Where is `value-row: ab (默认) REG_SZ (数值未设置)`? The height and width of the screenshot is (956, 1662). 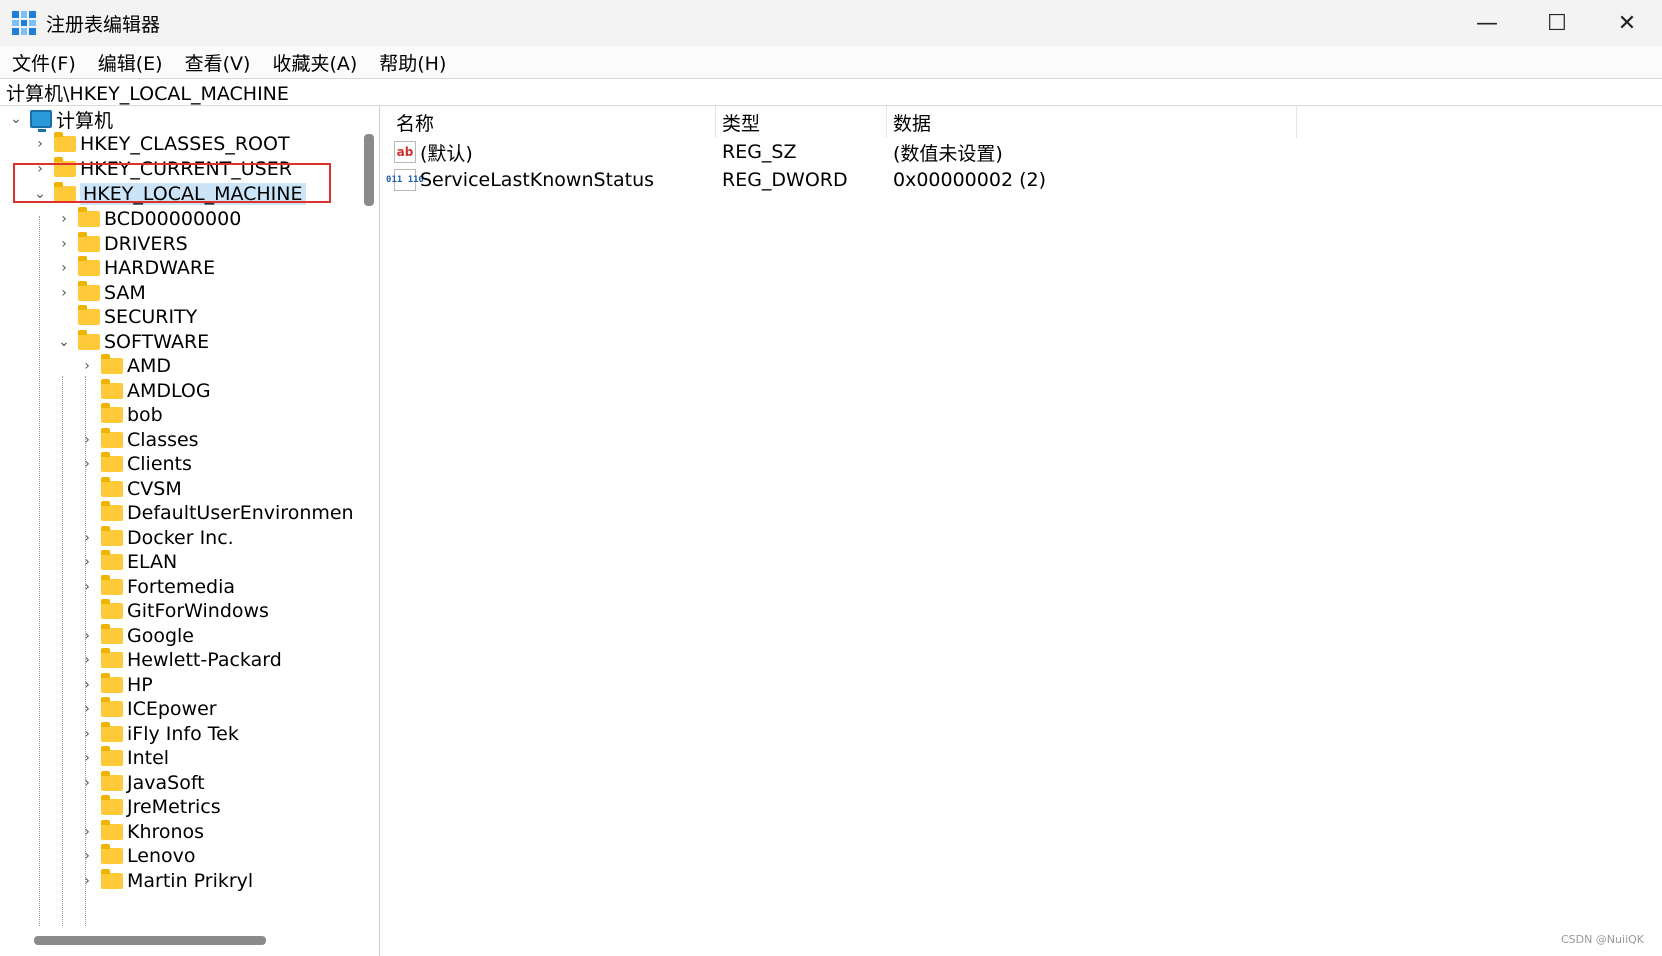
value-row: ab (默认) REG_SZ (数值未设置) is located at coordinates (843, 152).